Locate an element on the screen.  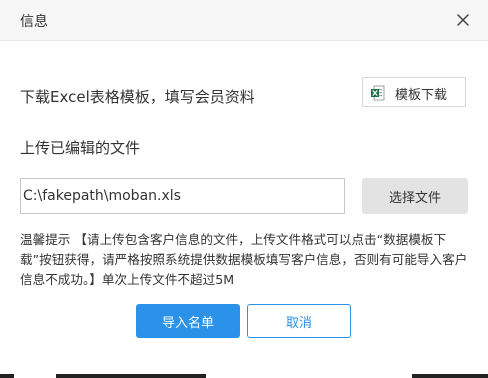
upload-instruction: 上传已编辑的文件 is located at coordinates (80, 148).